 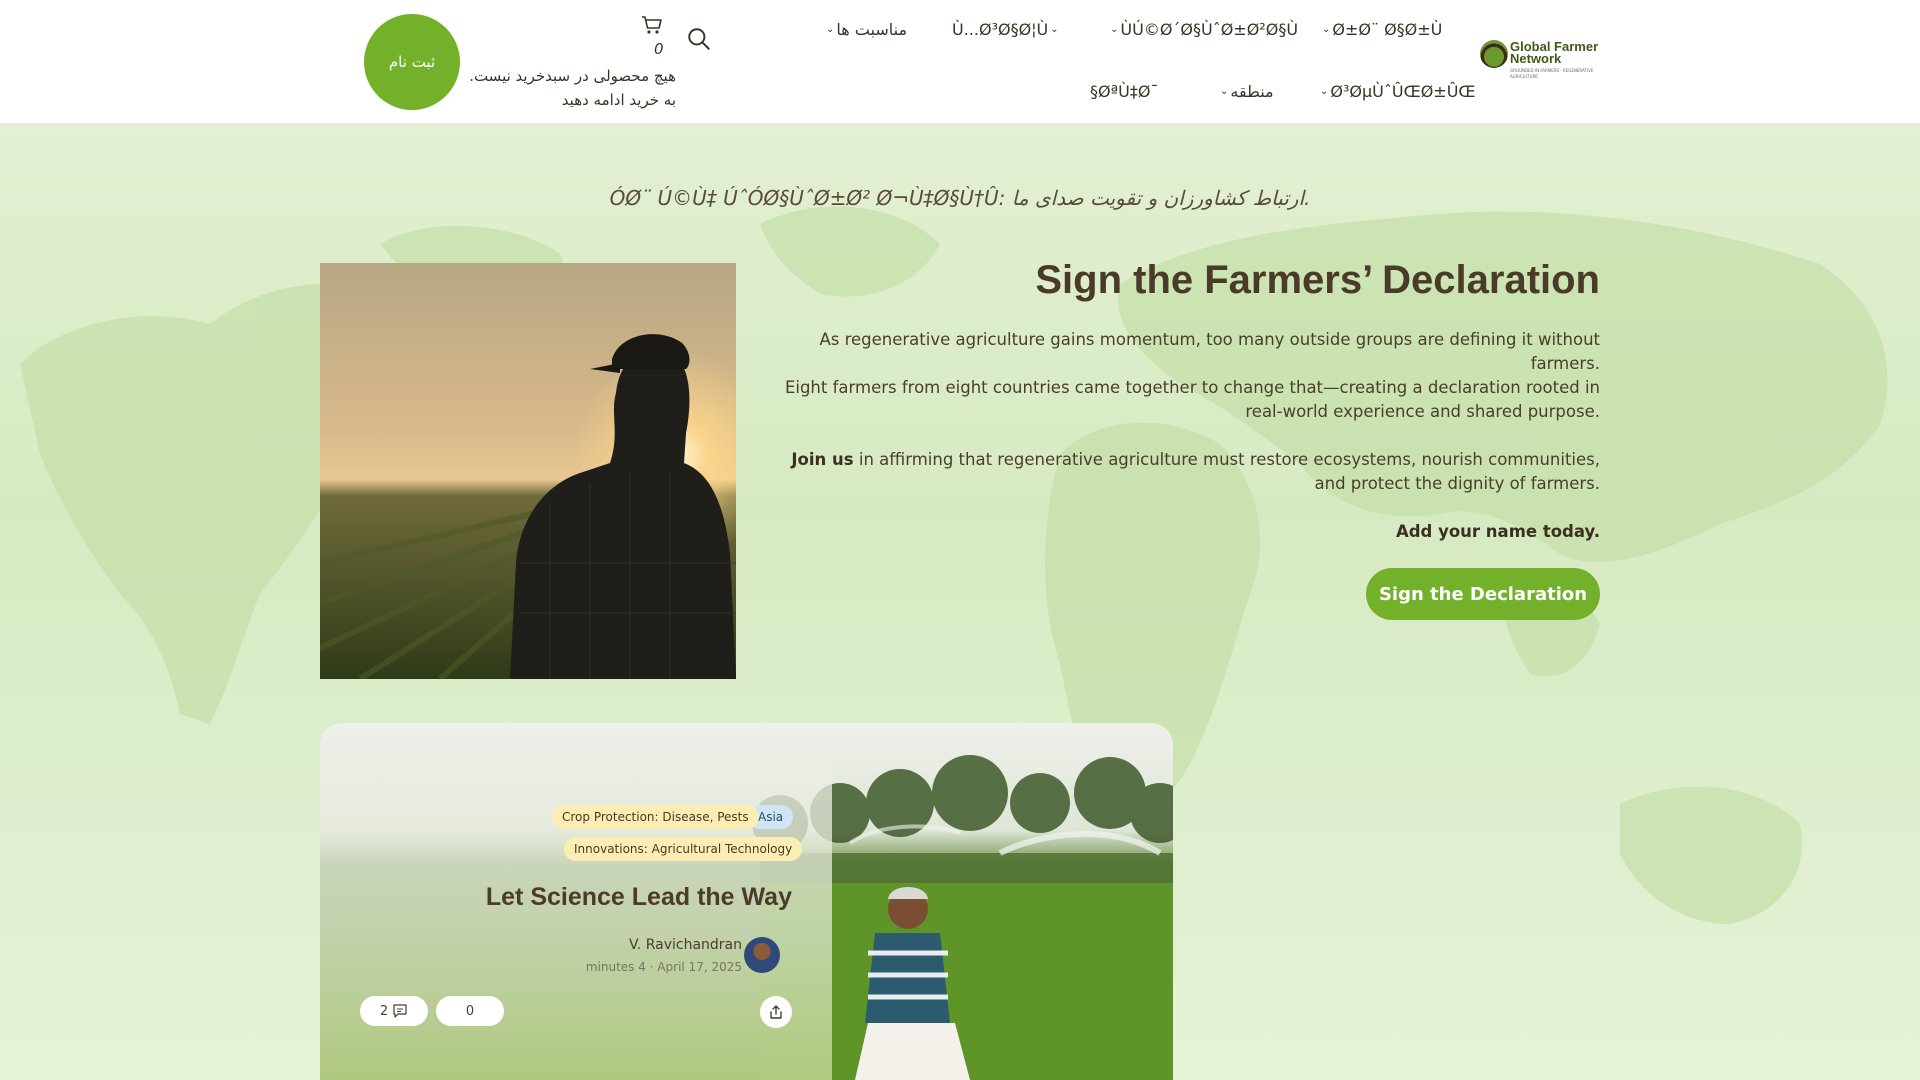 I want to click on join-us-emphasis: Join us, so click(x=822, y=459).